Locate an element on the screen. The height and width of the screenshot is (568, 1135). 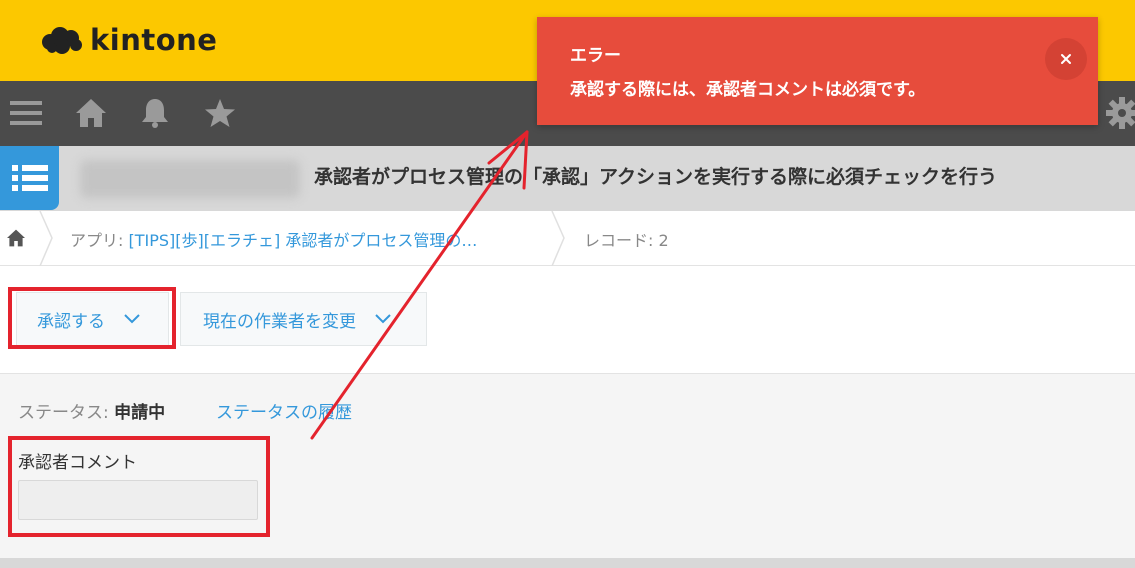
cloud-icon is located at coordinates (62, 40).